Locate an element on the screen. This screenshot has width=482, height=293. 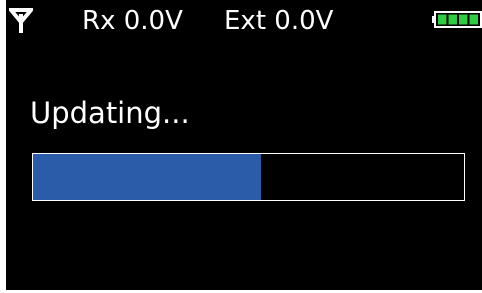
update-progress-fill is located at coordinates (147, 177).